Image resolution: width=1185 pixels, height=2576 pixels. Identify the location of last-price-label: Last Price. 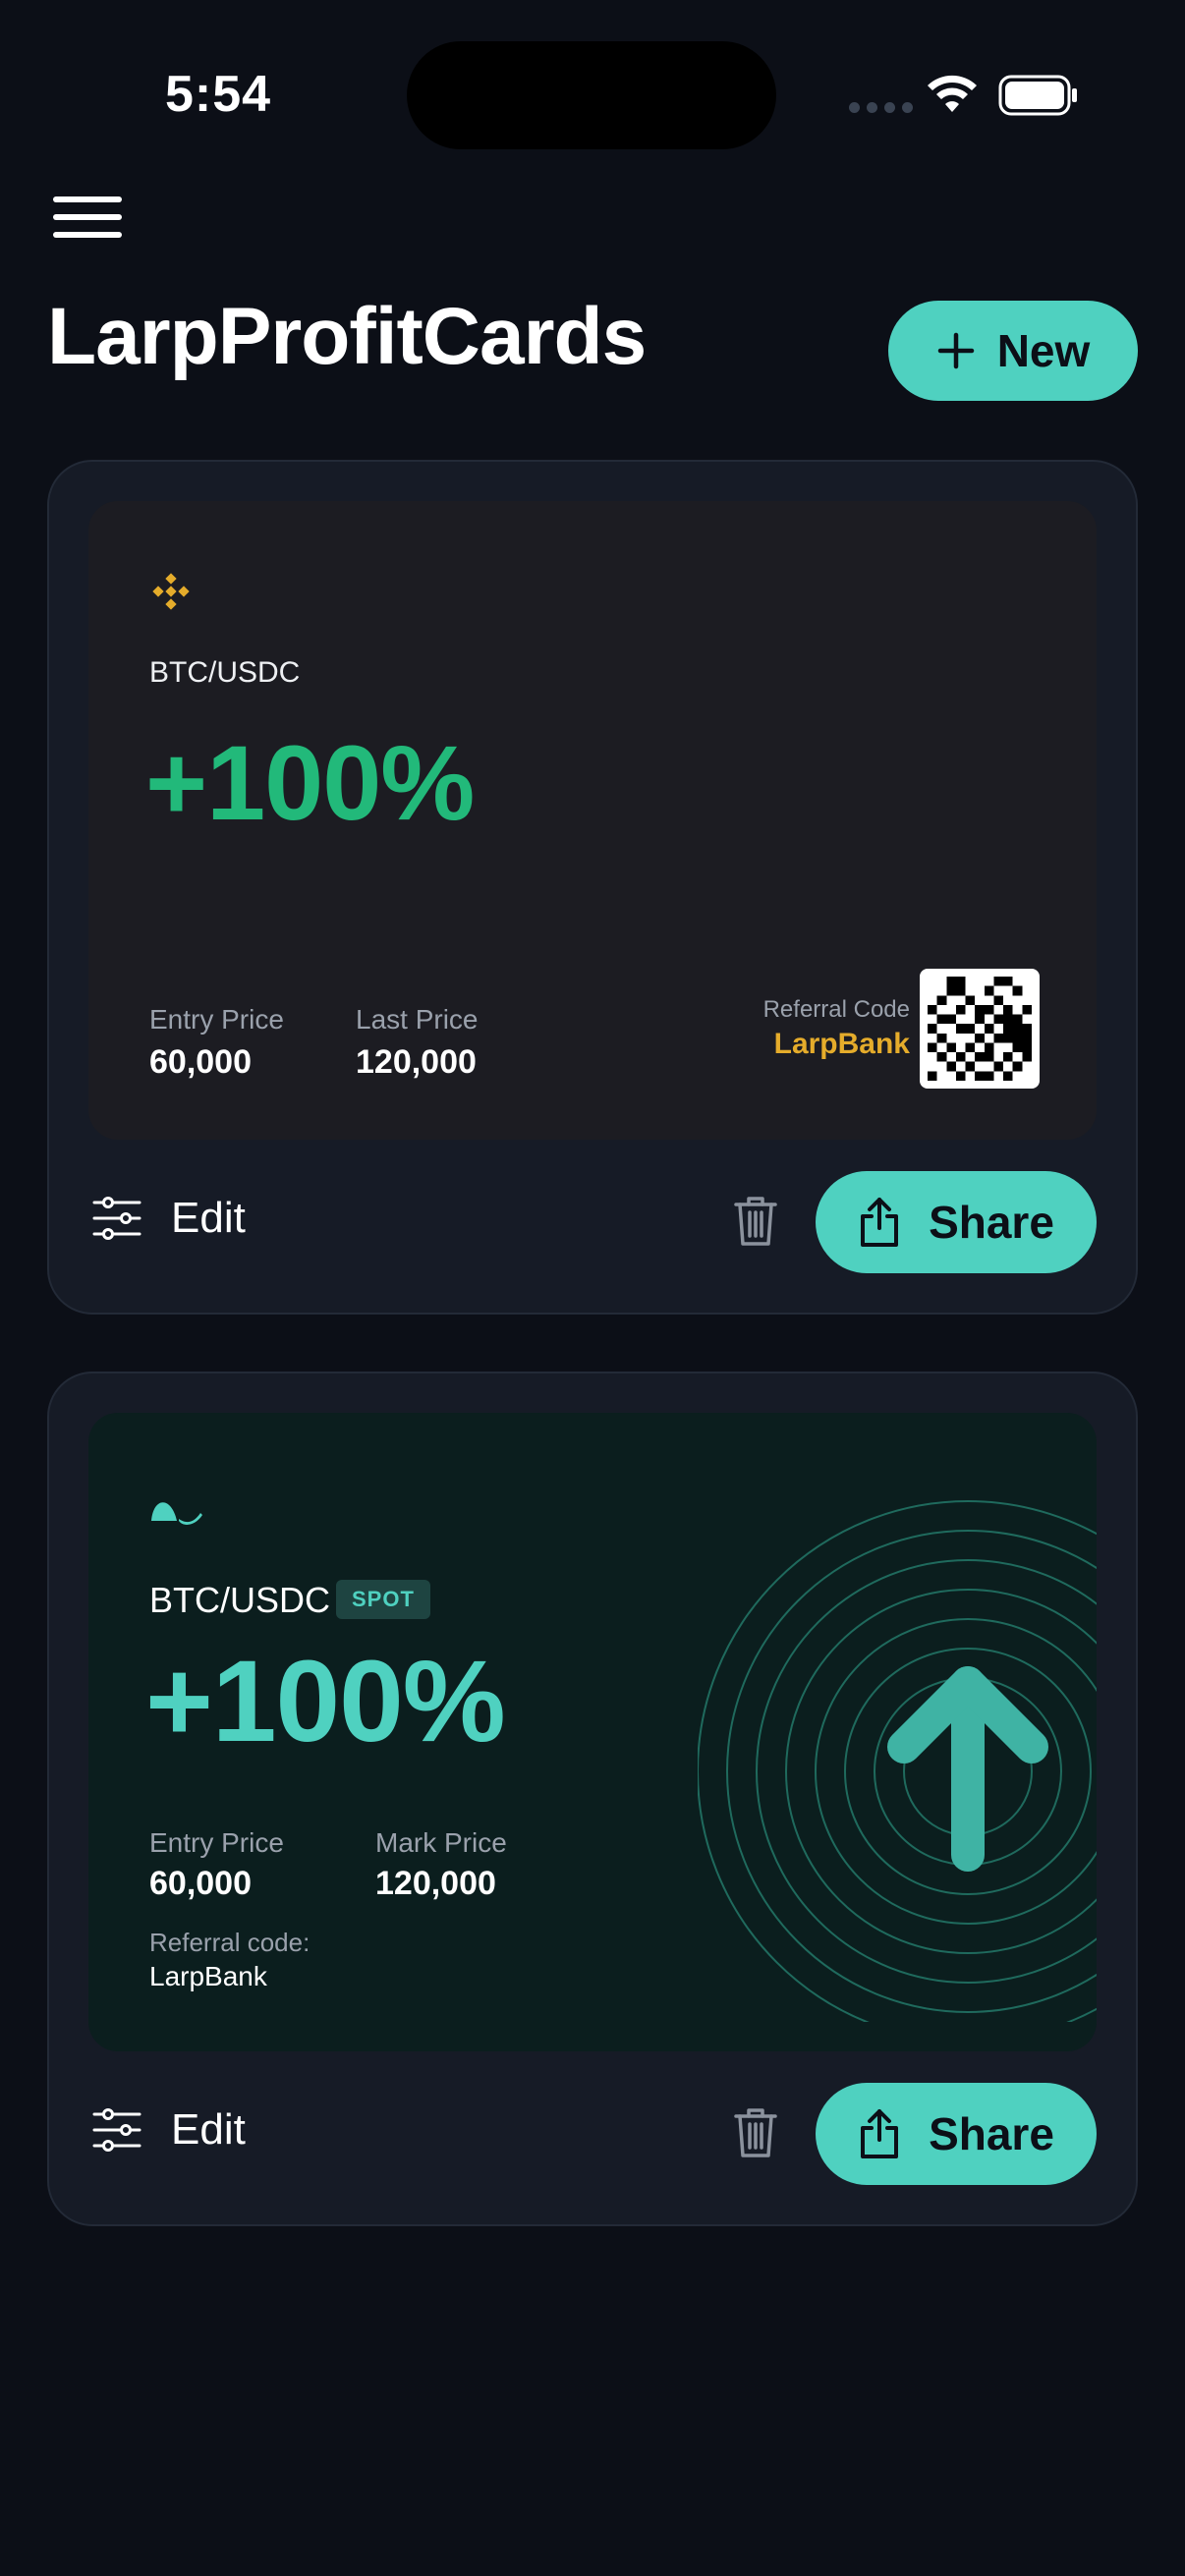
(417, 1019).